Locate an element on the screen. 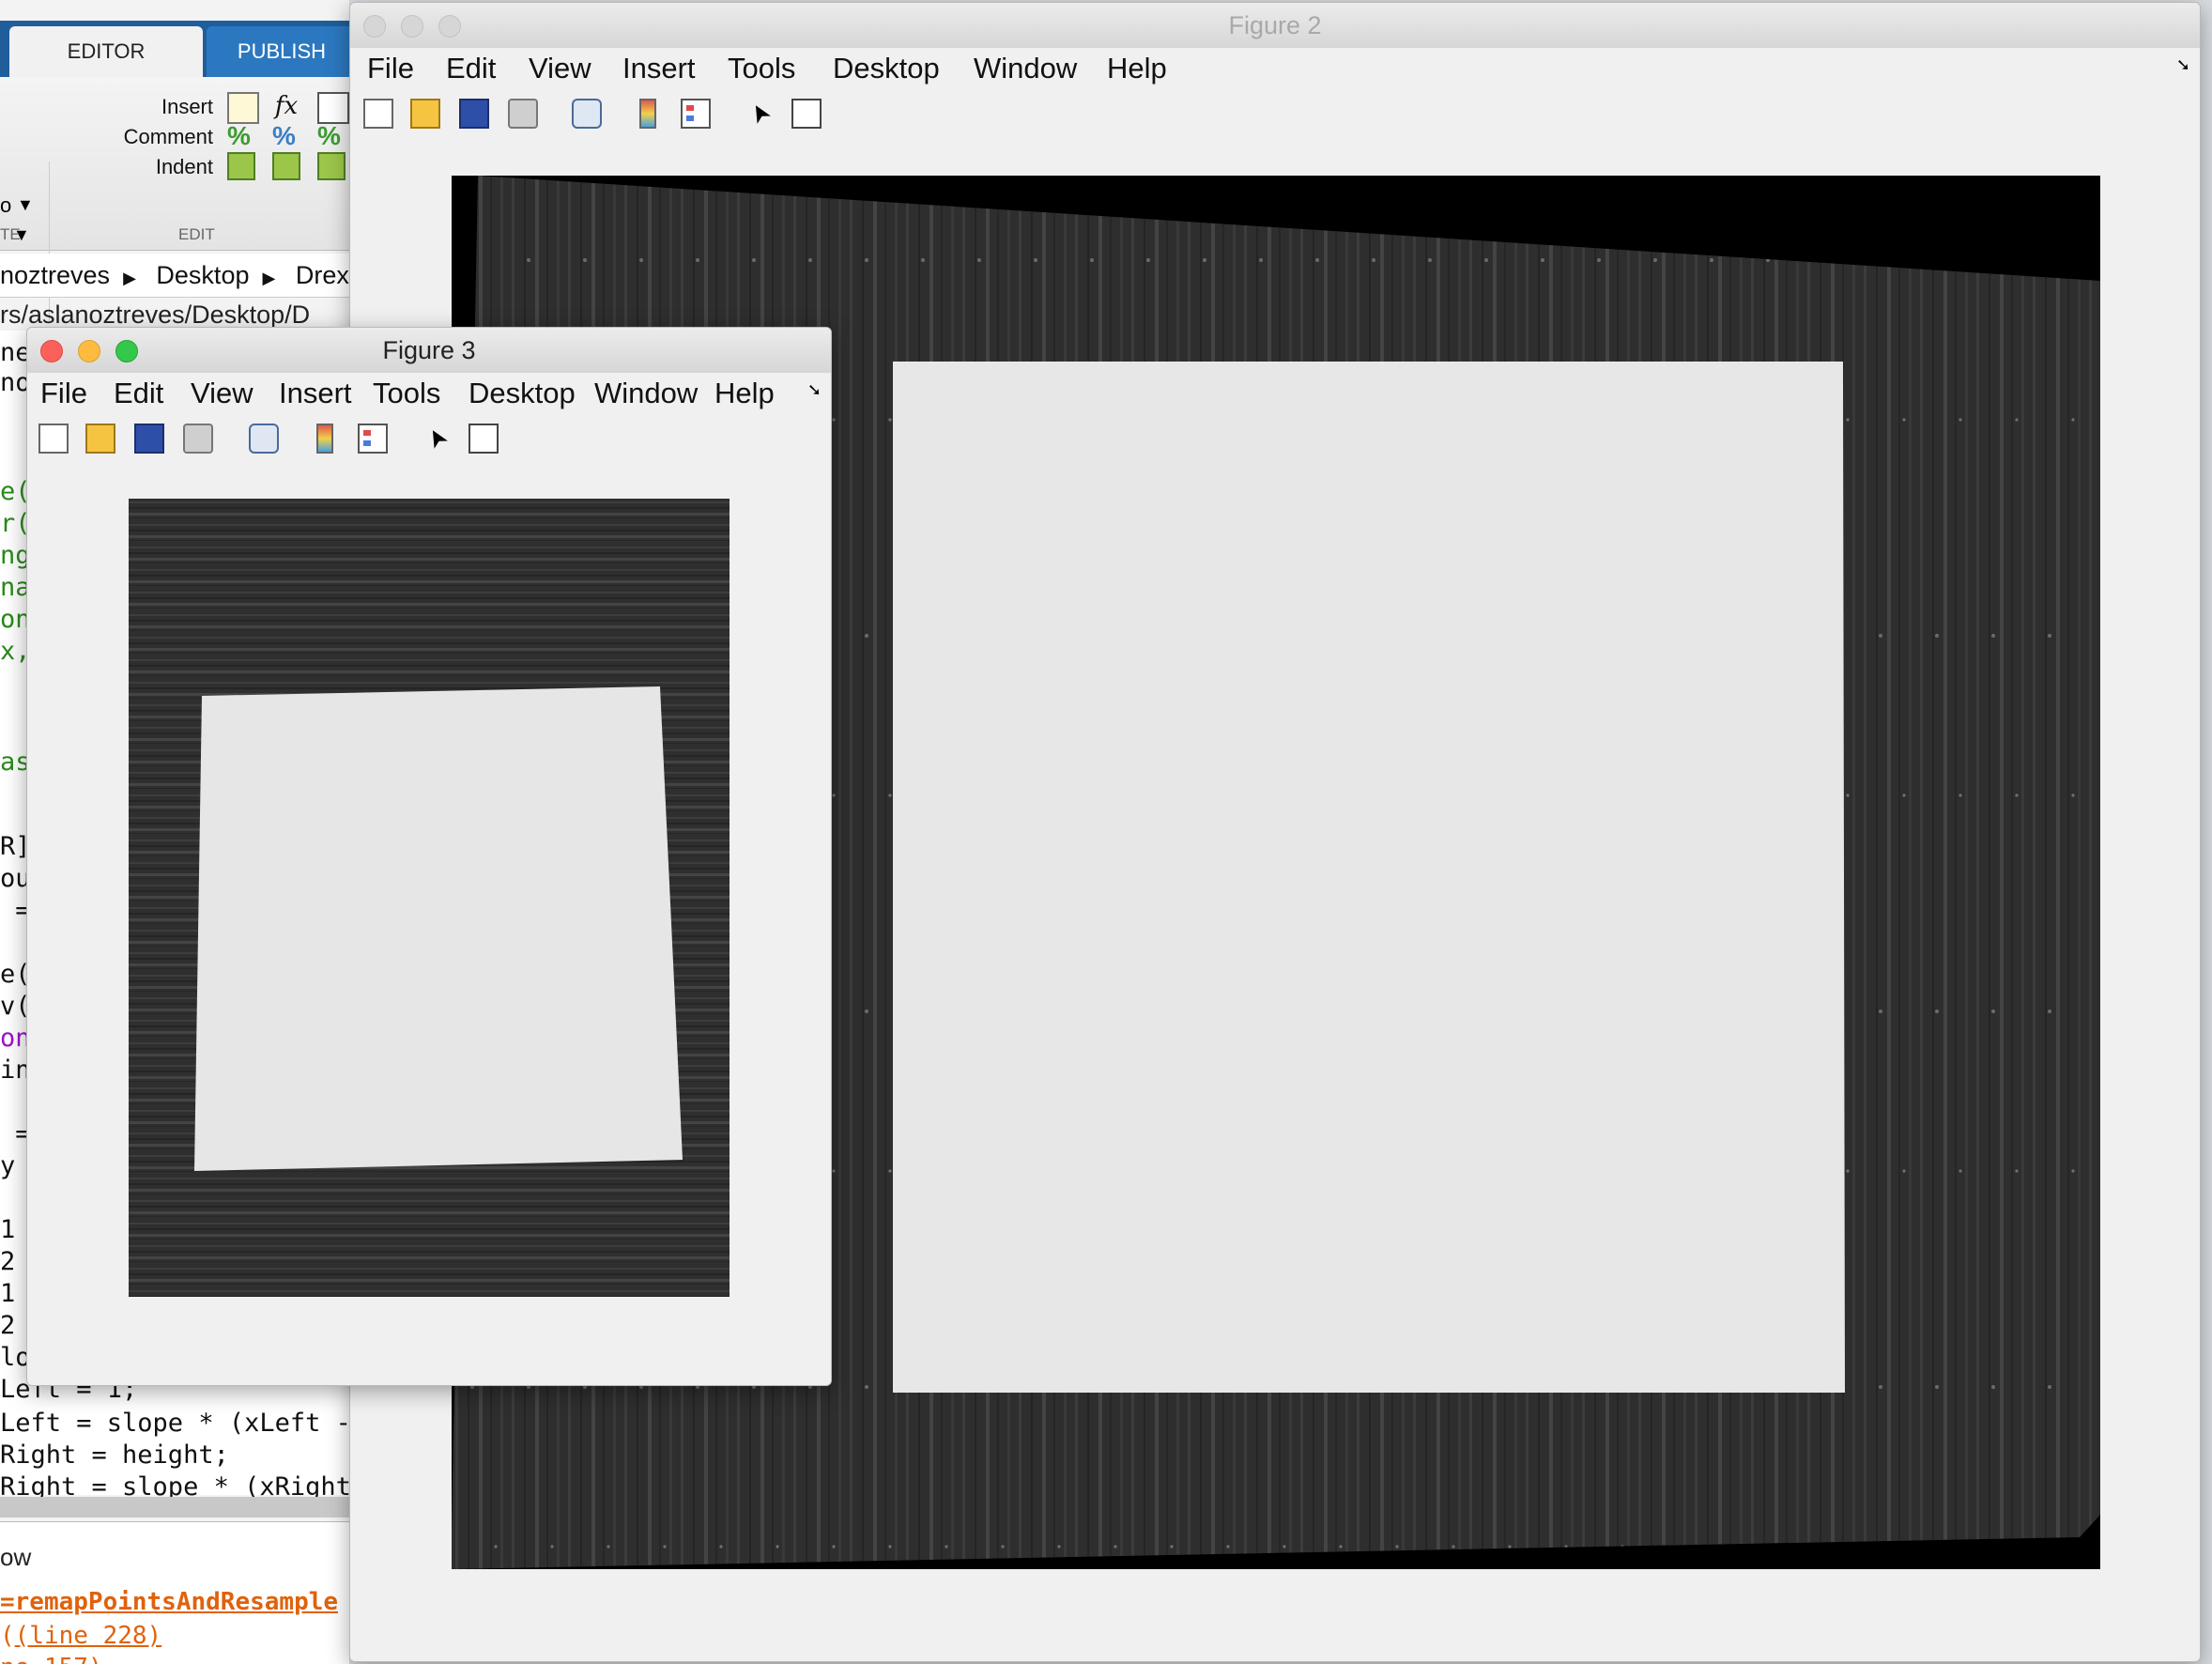  ribbon-group-edit-label: EDIT is located at coordinates (196, 234).